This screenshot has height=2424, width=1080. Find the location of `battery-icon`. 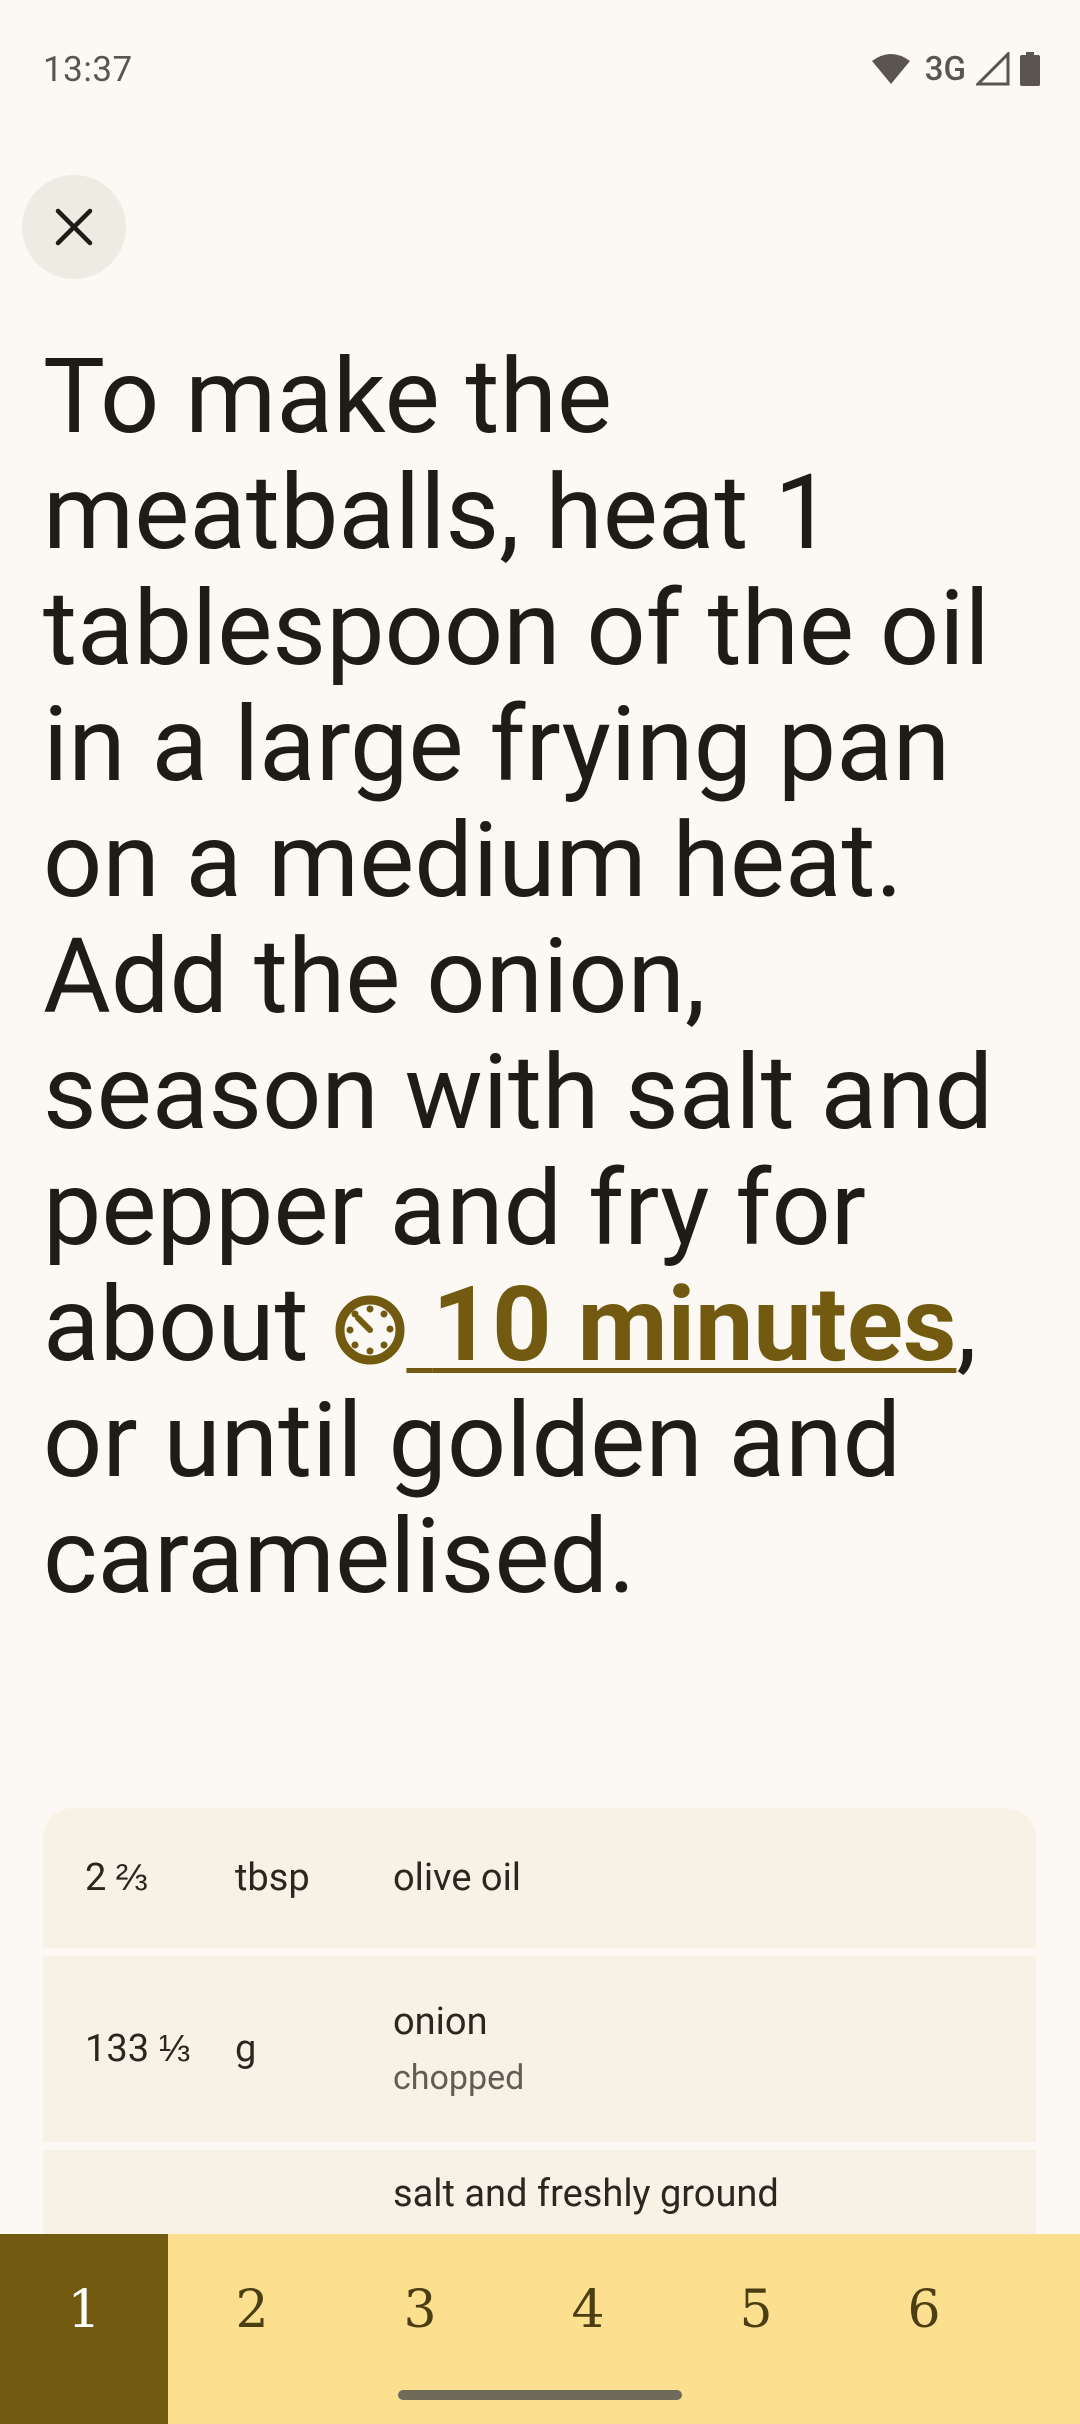

battery-icon is located at coordinates (1030, 69).